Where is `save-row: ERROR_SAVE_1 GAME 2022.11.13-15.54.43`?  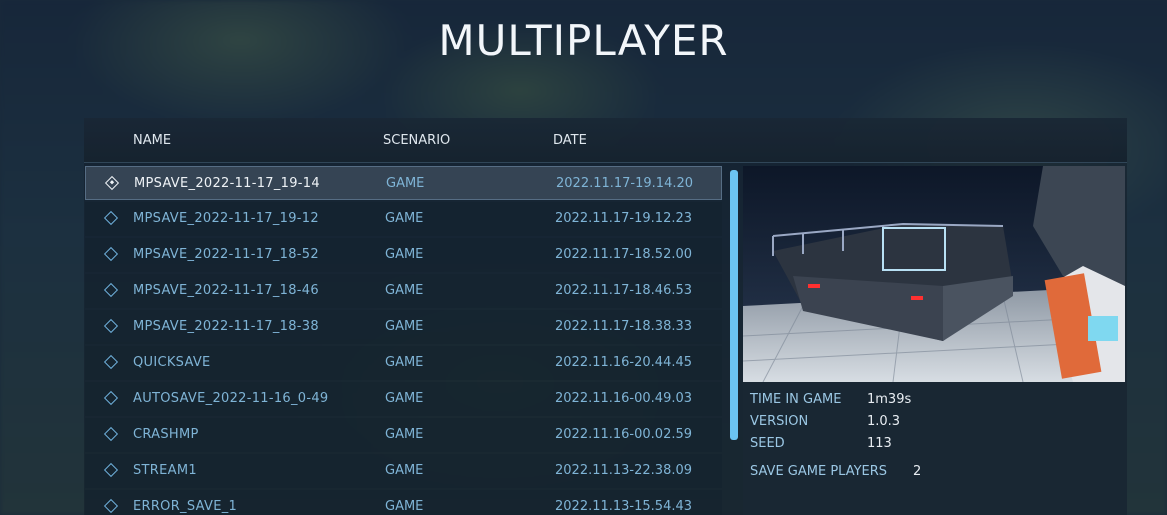
save-row: ERROR_SAVE_1 GAME 2022.11.13-15.54.43 is located at coordinates (403, 502).